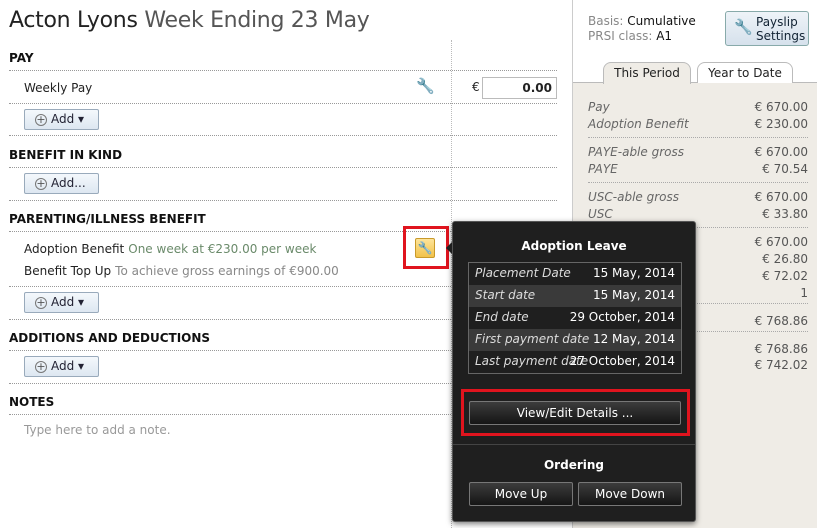 This screenshot has height=528, width=817. What do you see at coordinates (698, 169) in the screenshot?
I see `summary-row: PAYE € 70.54` at bounding box center [698, 169].